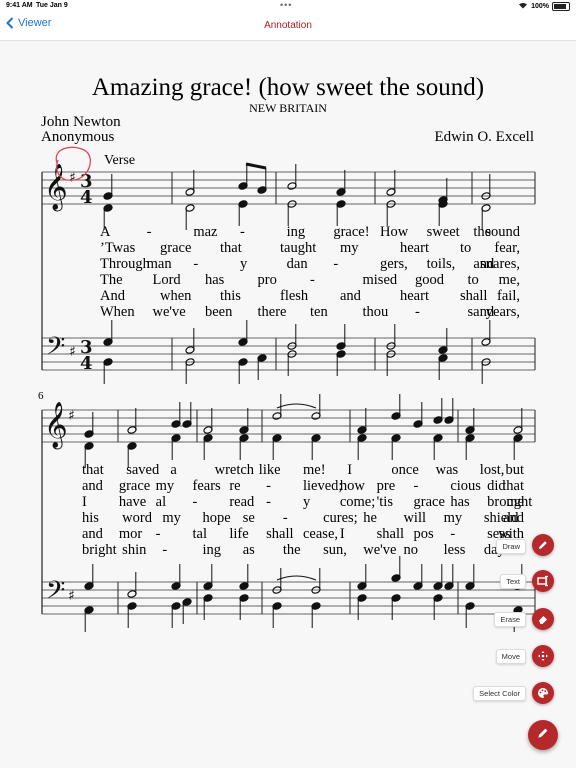  Describe the element at coordinates (414, 296) in the screenshot. I see `lyric-syllable: heart` at that location.